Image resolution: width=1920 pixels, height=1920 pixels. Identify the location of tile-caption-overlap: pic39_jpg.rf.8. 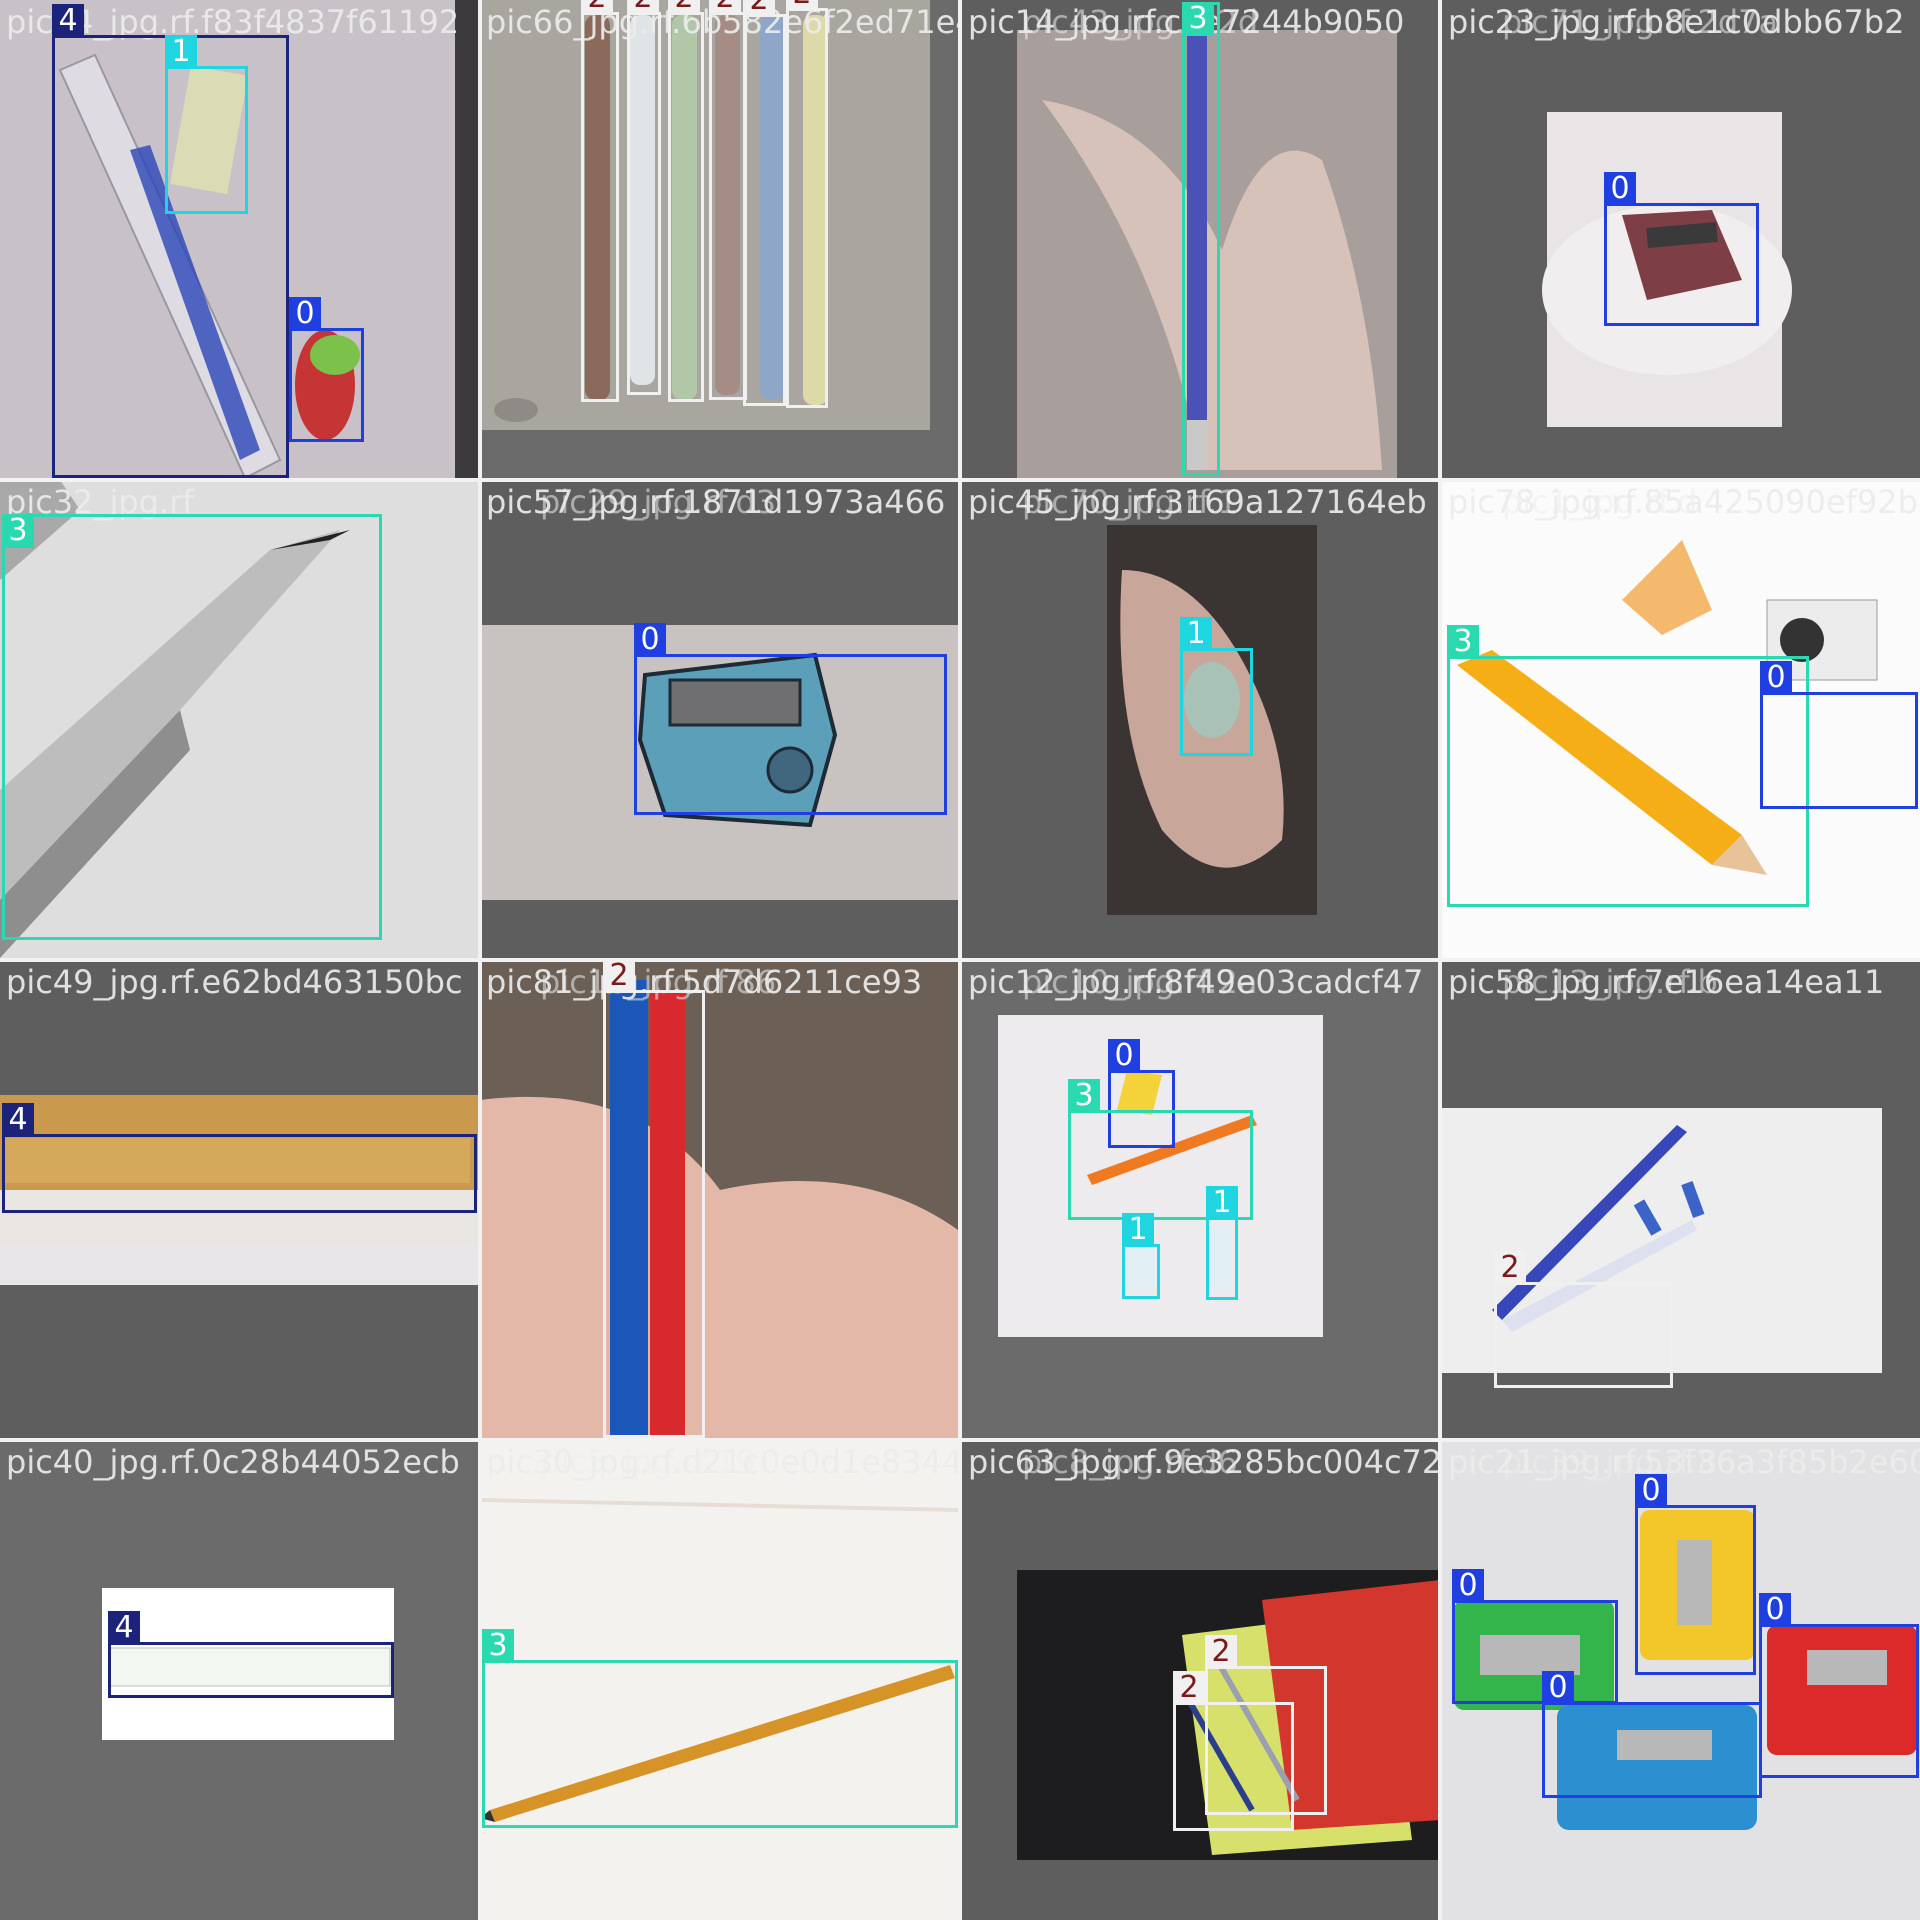
(1610, 1462).